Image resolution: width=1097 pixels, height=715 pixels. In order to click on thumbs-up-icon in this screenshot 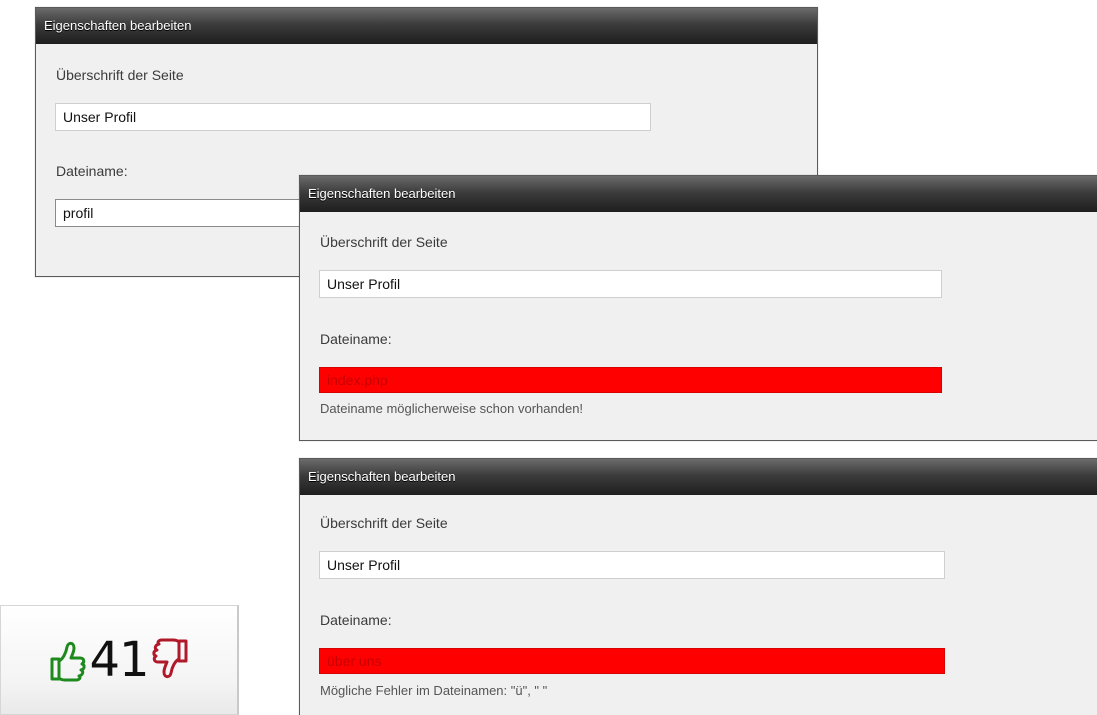, I will do `click(67, 660)`.